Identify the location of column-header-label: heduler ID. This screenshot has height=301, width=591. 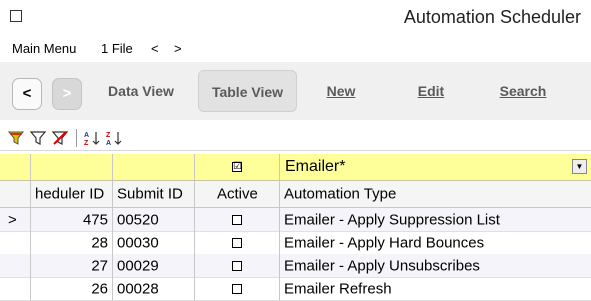
(70, 194).